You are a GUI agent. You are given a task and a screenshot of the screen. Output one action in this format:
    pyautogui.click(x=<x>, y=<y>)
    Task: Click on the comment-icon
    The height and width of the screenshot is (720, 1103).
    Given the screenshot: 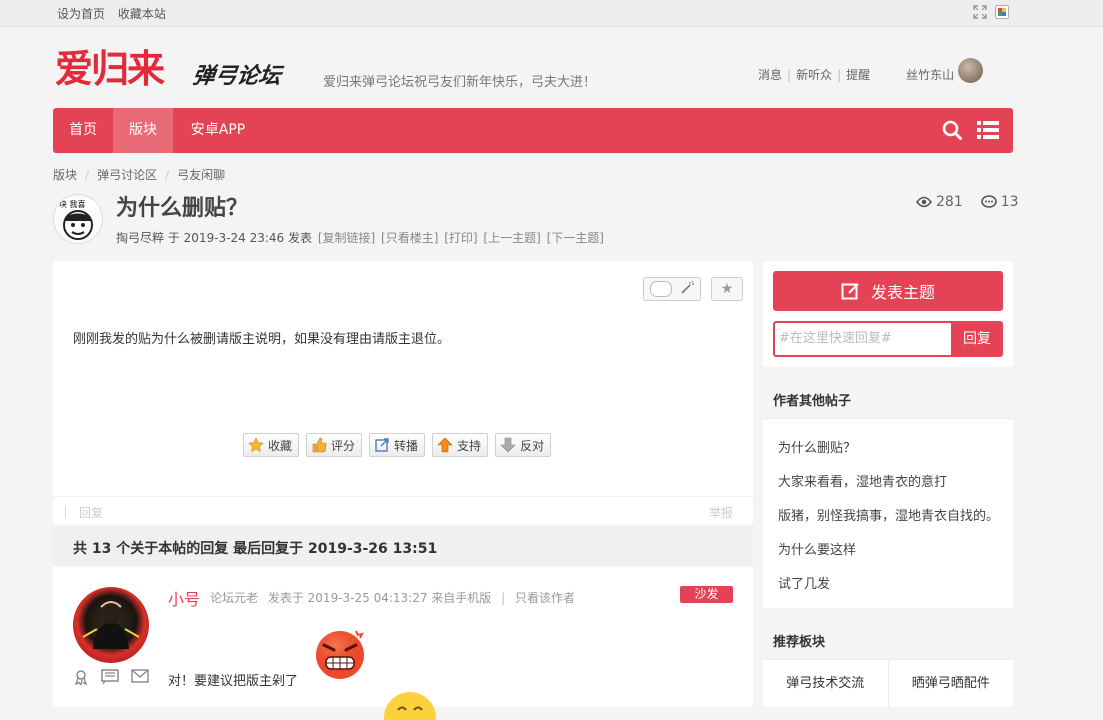 What is the action you would take?
    pyautogui.click(x=988, y=201)
    